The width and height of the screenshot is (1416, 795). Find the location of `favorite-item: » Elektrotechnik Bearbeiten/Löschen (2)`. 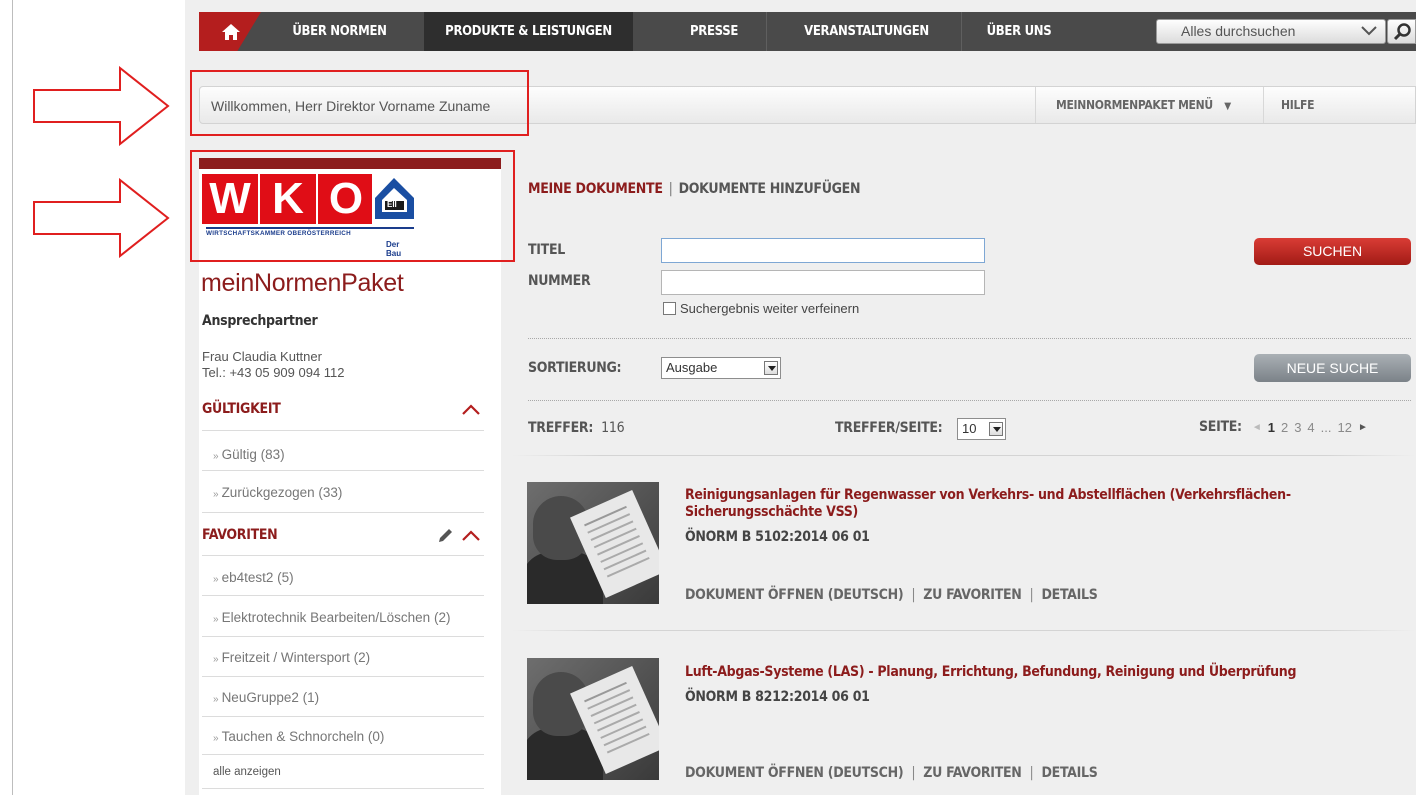

favorite-item: » Elektrotechnik Bearbeiten/Löschen (2) is located at coordinates (331, 617).